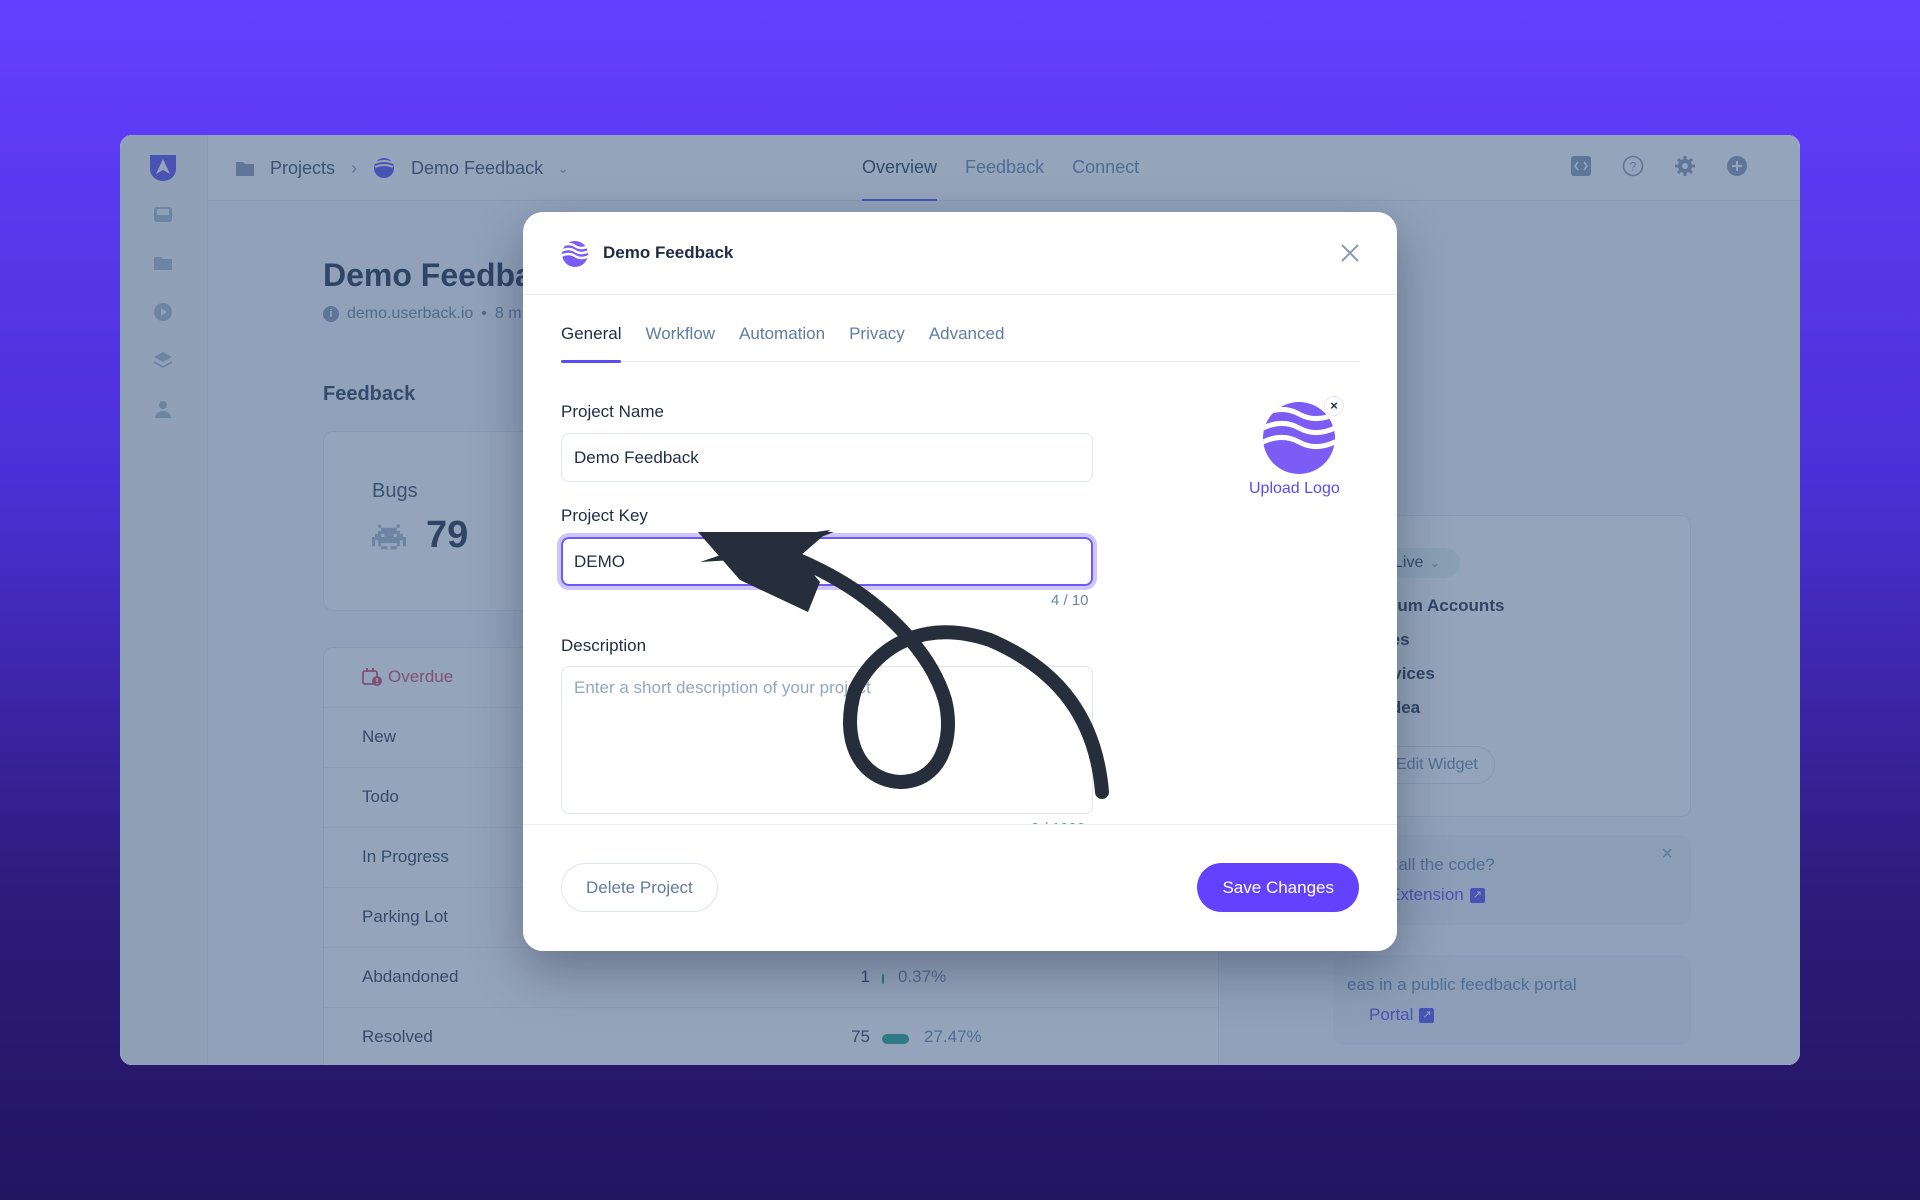  What do you see at coordinates (612, 411) in the screenshot?
I see `project-name-label: Project Name` at bounding box center [612, 411].